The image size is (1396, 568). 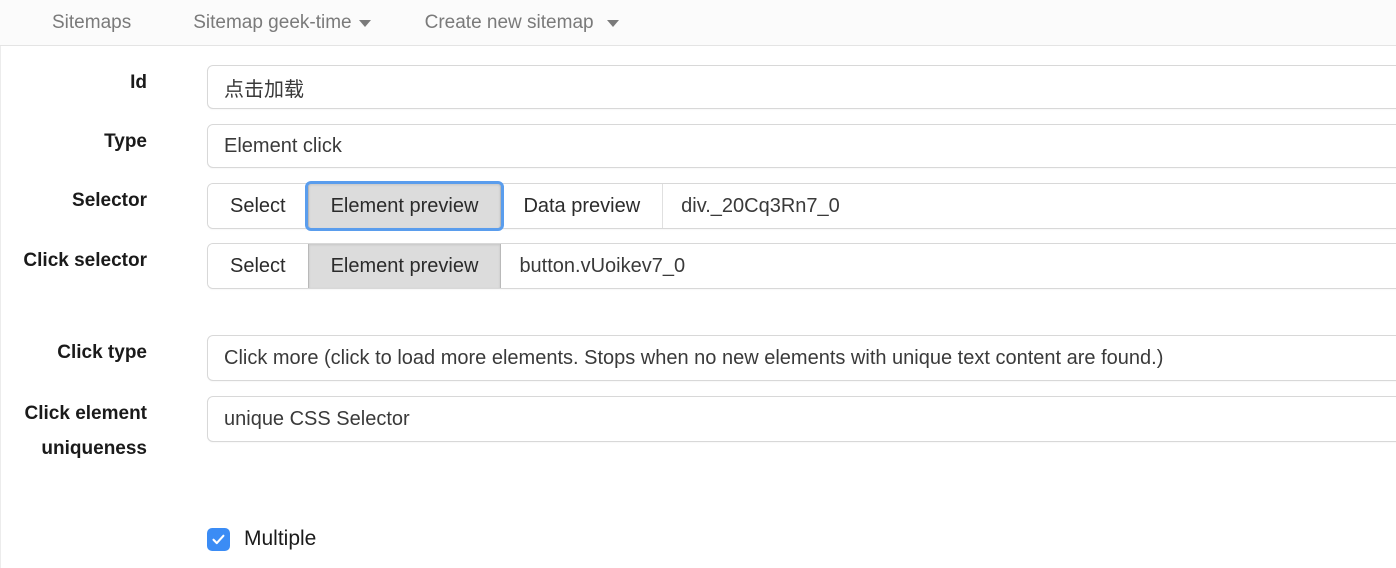 I want to click on label-click-selector: Click selector, so click(x=85, y=260).